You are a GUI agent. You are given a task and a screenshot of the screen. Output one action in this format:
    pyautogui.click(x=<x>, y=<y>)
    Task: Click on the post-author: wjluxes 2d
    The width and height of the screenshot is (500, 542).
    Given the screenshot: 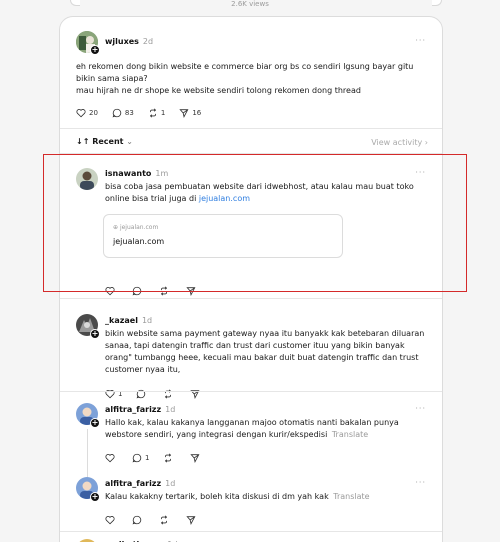 What is the action you would take?
    pyautogui.click(x=129, y=41)
    